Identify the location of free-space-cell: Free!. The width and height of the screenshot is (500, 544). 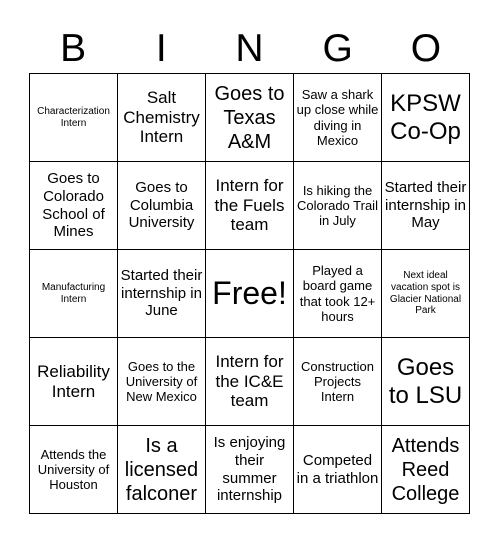
(250, 294).